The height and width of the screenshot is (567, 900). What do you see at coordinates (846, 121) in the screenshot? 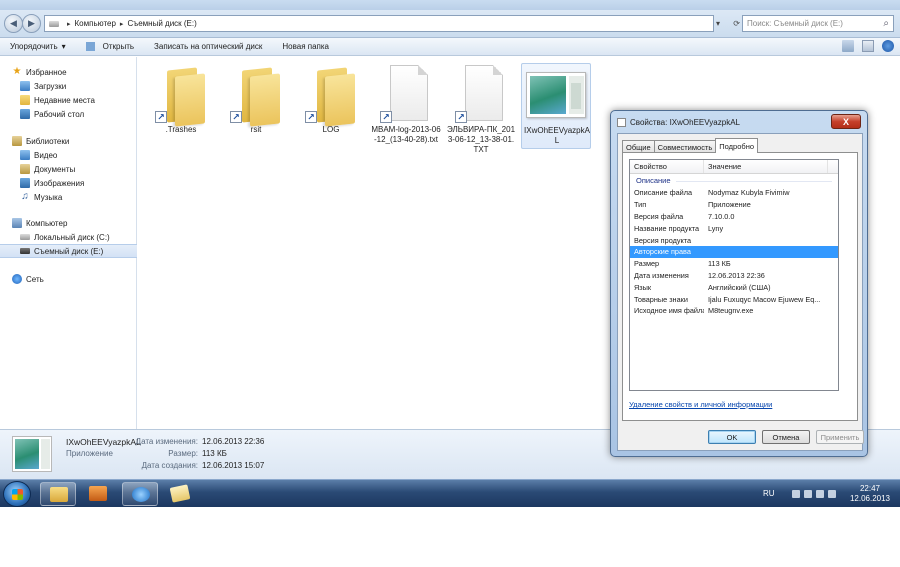
I see `close-button: X` at bounding box center [846, 121].